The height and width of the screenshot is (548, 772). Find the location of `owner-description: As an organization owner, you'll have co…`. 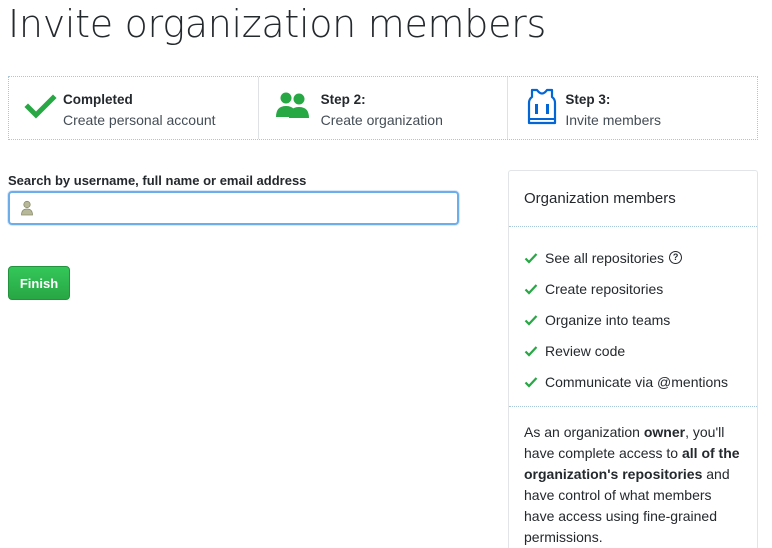

owner-description: As an organization owner, you'll have co… is located at coordinates (633, 477).